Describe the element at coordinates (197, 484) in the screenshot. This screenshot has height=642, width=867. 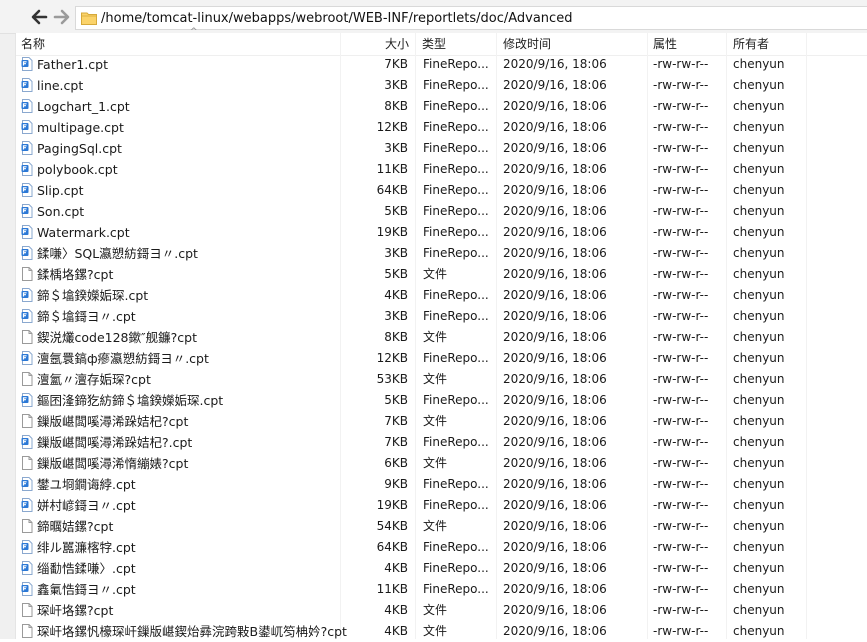
I see `file-name: 鐢ユ埛鐧诲綍.cpt` at that location.